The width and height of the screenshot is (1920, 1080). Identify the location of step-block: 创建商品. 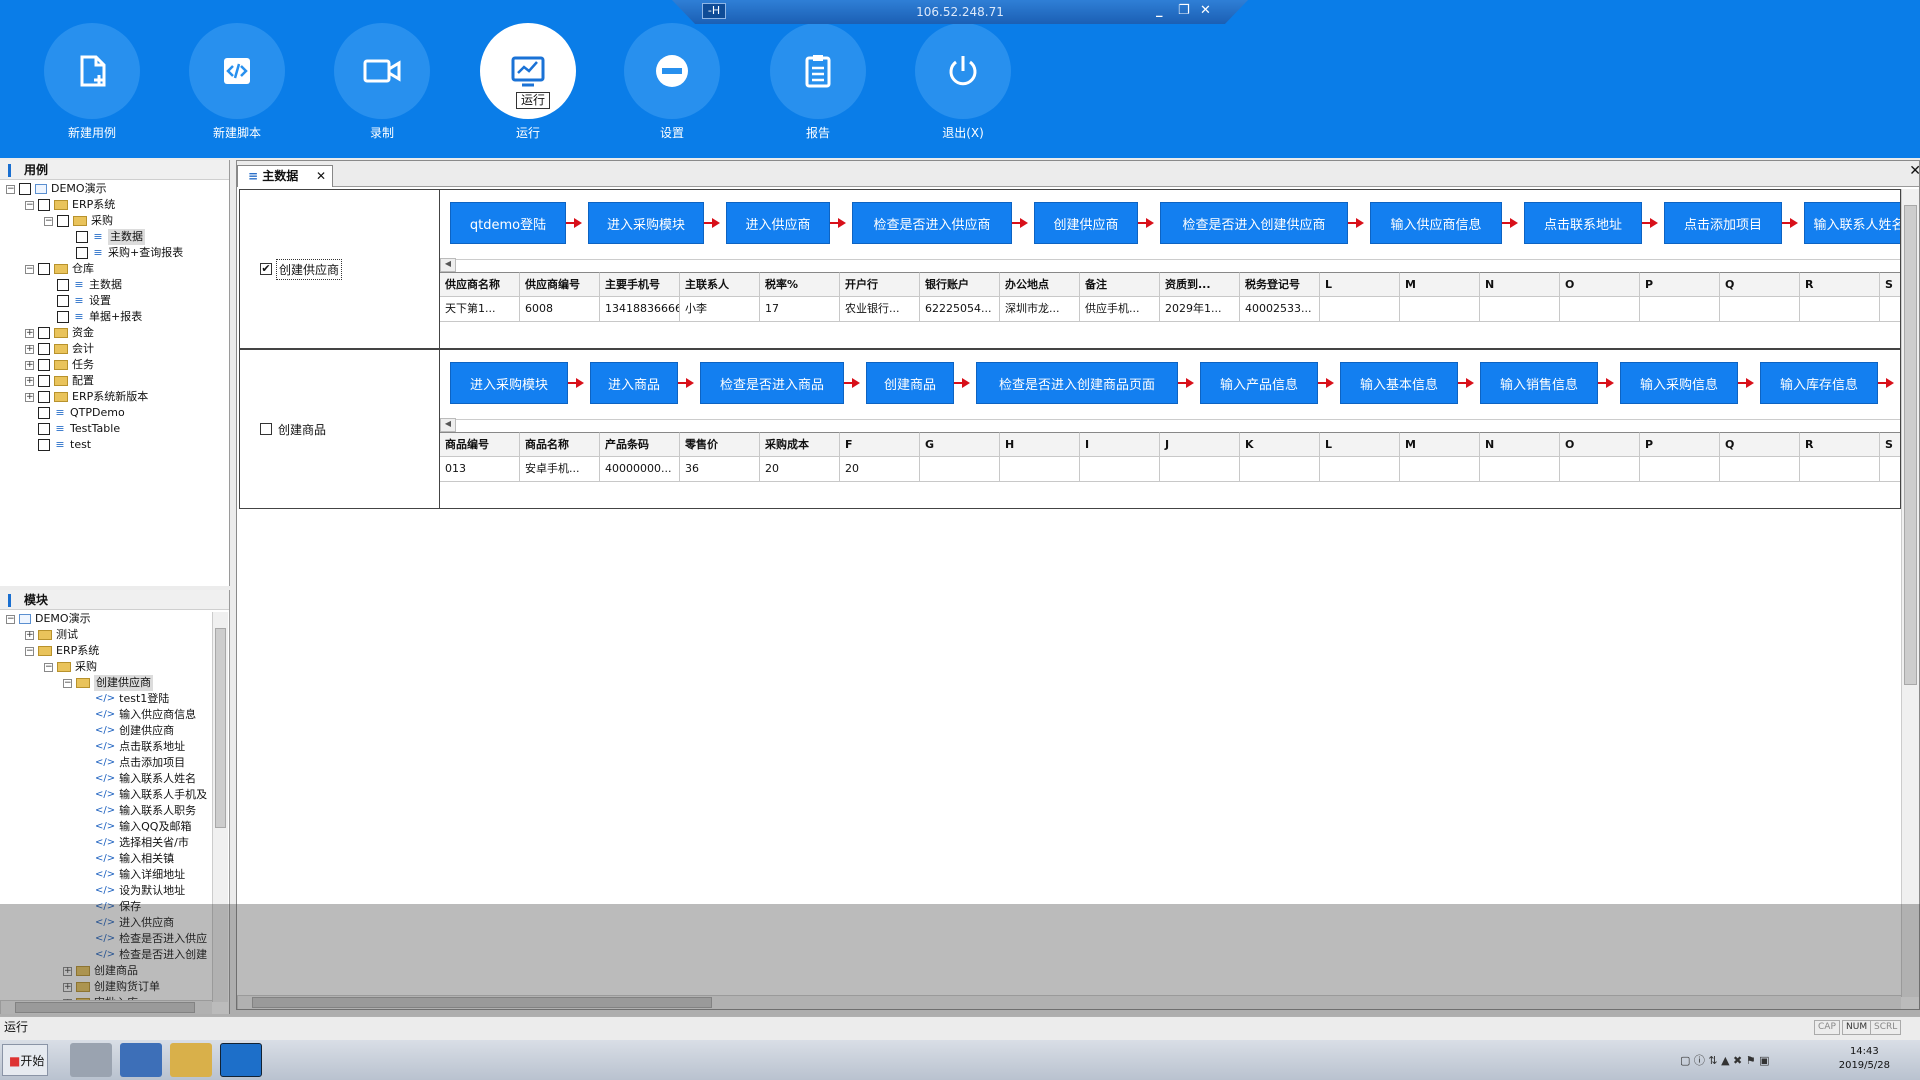
(910, 383).